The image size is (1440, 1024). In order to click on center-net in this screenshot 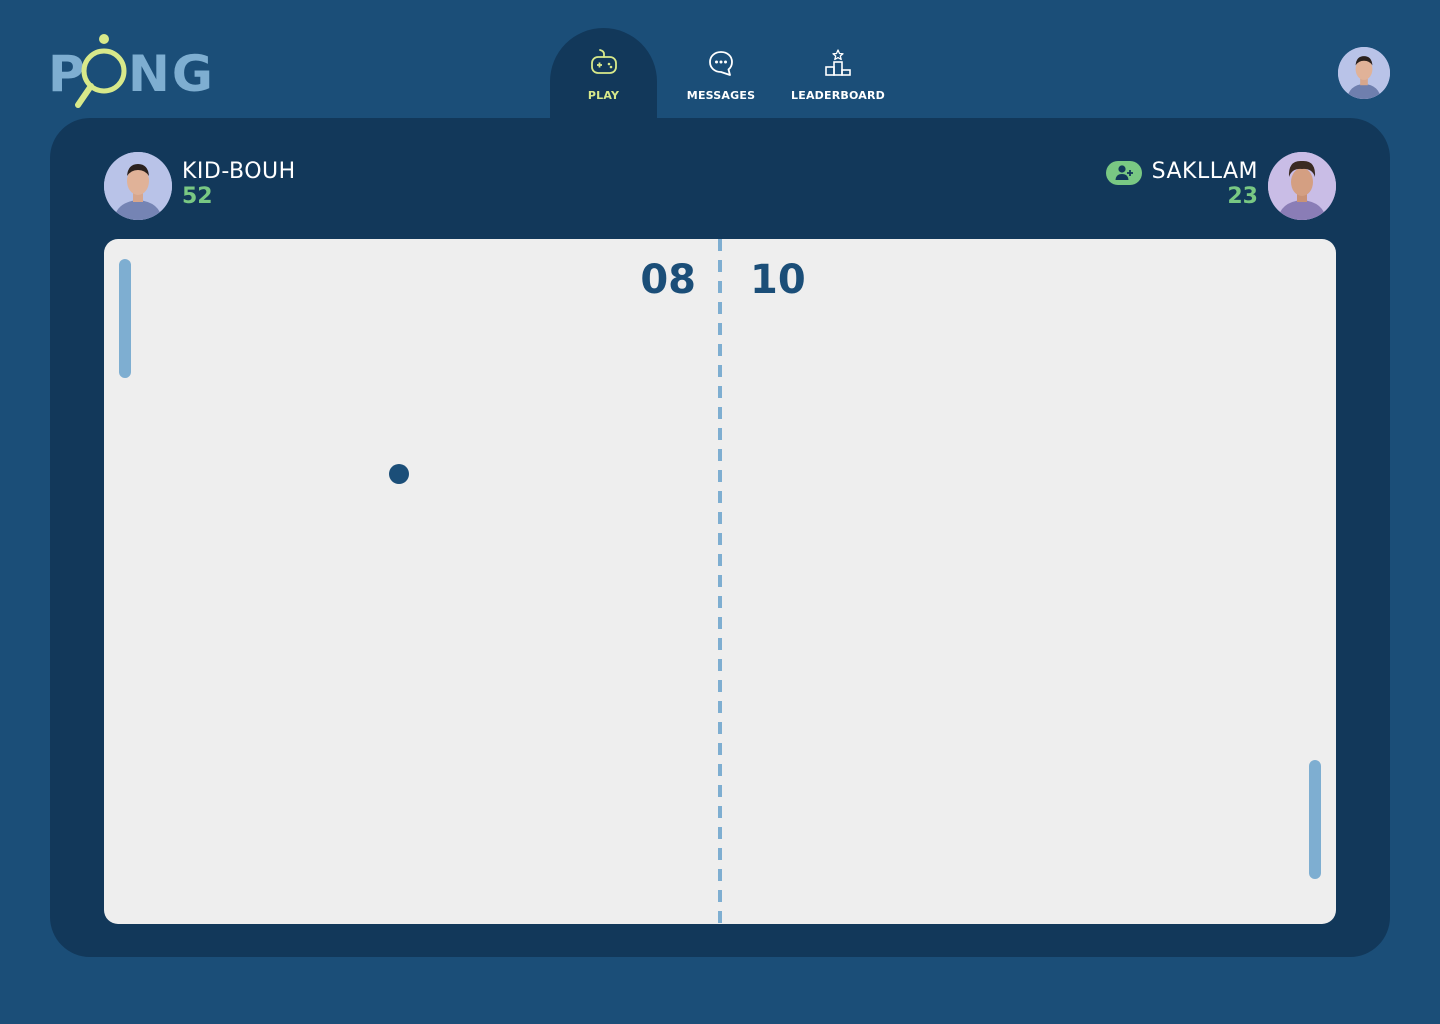, I will do `click(720, 581)`.